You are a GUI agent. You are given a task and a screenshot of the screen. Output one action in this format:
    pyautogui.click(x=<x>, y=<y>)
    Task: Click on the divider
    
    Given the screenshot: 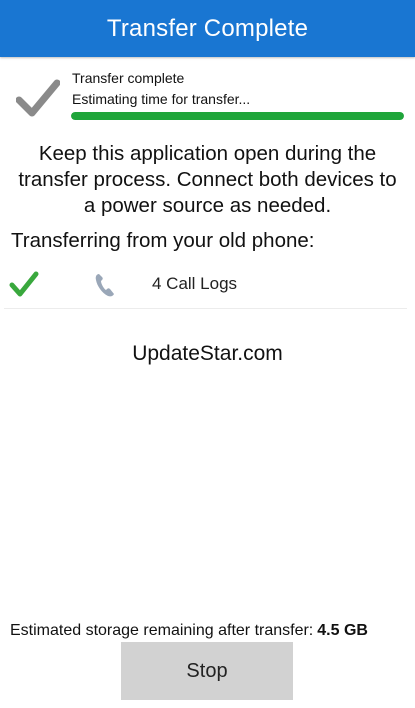 What is the action you would take?
    pyautogui.click(x=205, y=308)
    